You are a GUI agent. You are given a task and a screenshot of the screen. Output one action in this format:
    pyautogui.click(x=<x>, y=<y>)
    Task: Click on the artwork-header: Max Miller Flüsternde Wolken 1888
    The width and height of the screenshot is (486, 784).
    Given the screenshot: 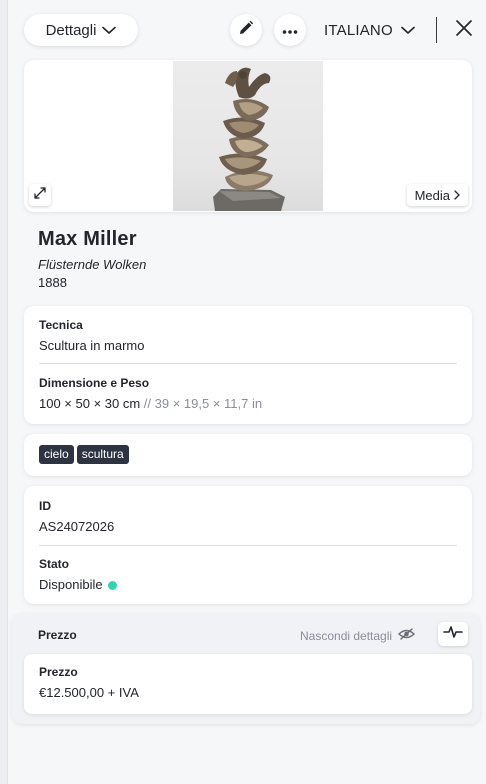 What is the action you would take?
    pyautogui.click(x=92, y=259)
    